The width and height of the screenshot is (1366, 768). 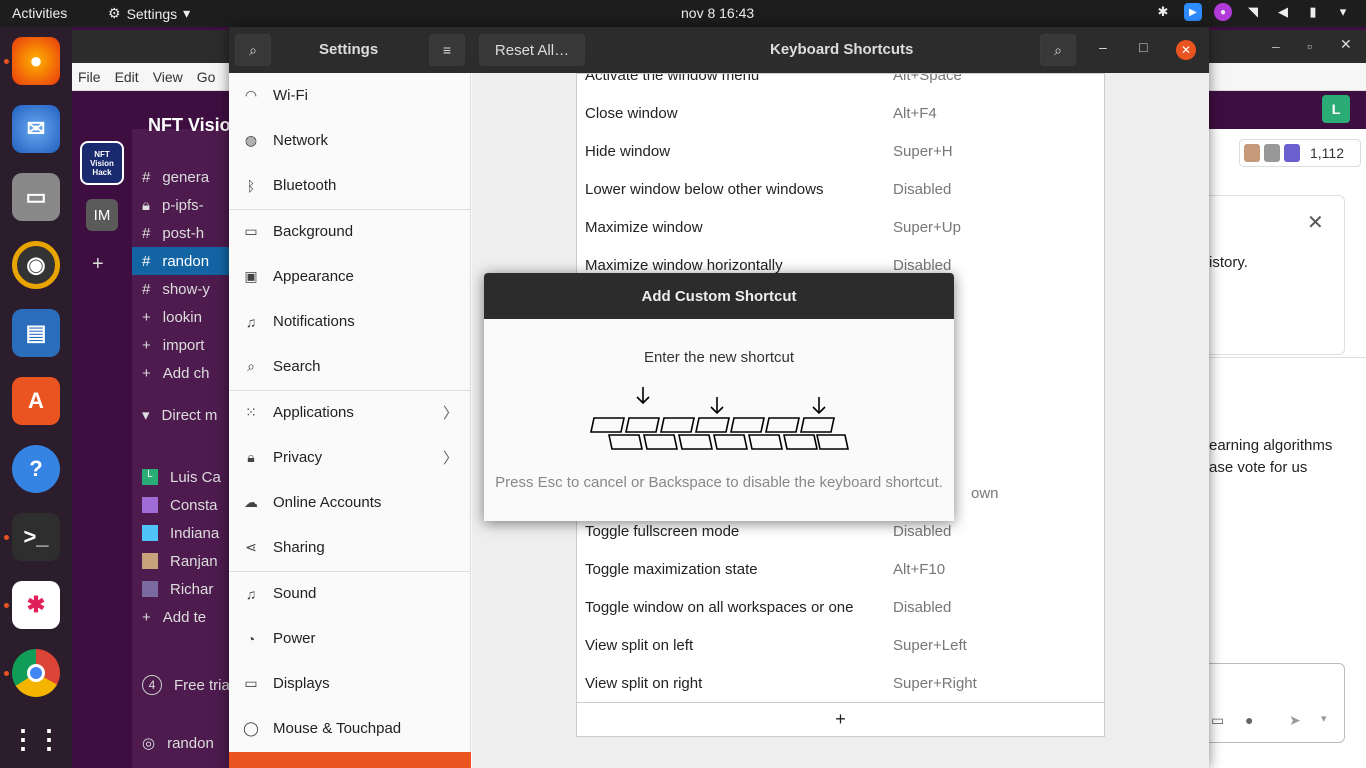 What do you see at coordinates (98, 264) in the screenshot?
I see `add-workspace-icon: +` at bounding box center [98, 264].